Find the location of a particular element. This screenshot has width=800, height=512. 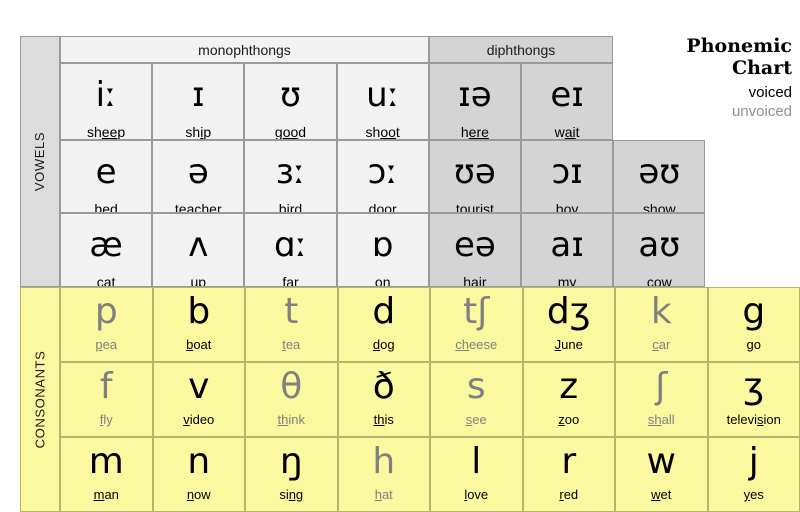

consonant-cell: θ think is located at coordinates (291, 399).